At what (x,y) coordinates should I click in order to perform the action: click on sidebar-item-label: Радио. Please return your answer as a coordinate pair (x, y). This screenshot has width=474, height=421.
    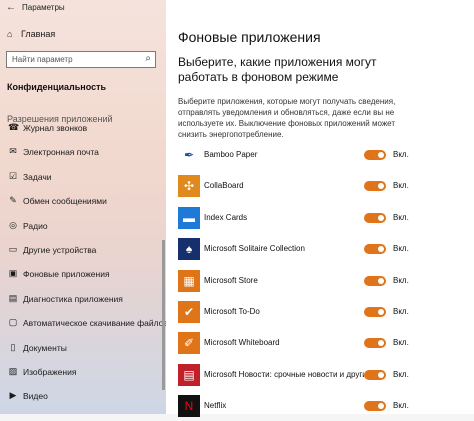
    Looking at the image, I should click on (35, 225).